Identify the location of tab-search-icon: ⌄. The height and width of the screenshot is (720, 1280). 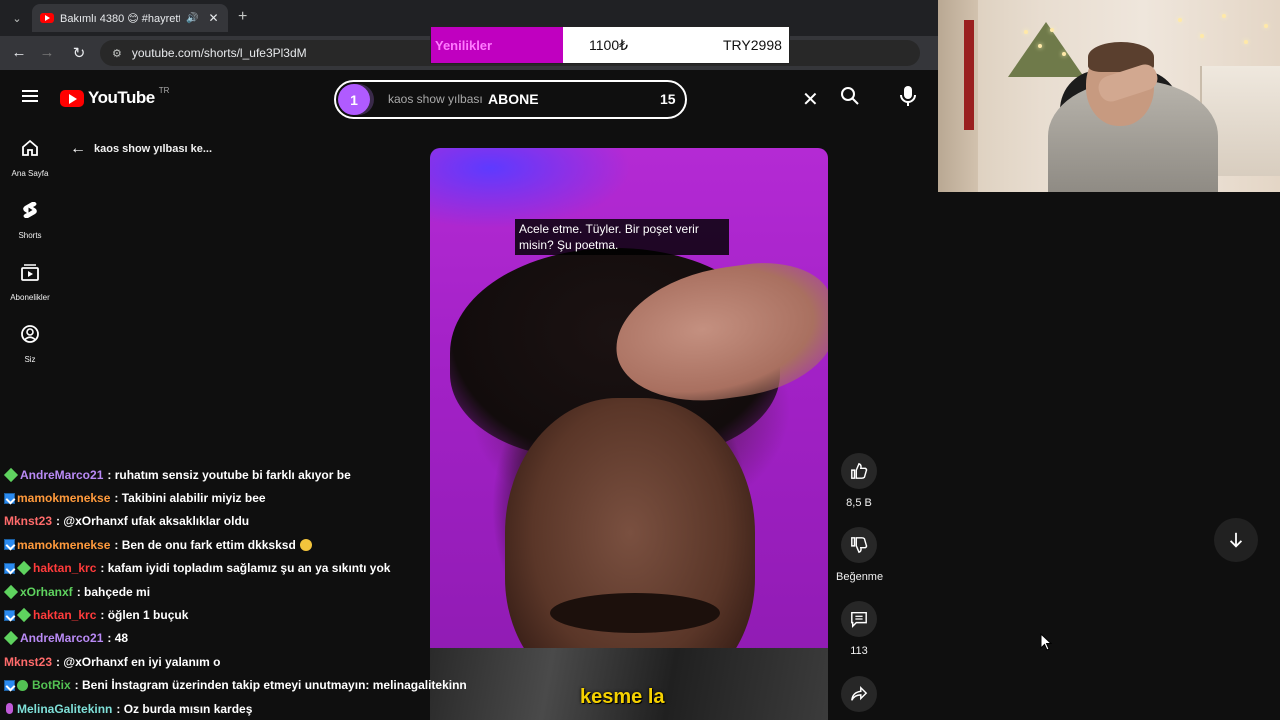
(17, 18).